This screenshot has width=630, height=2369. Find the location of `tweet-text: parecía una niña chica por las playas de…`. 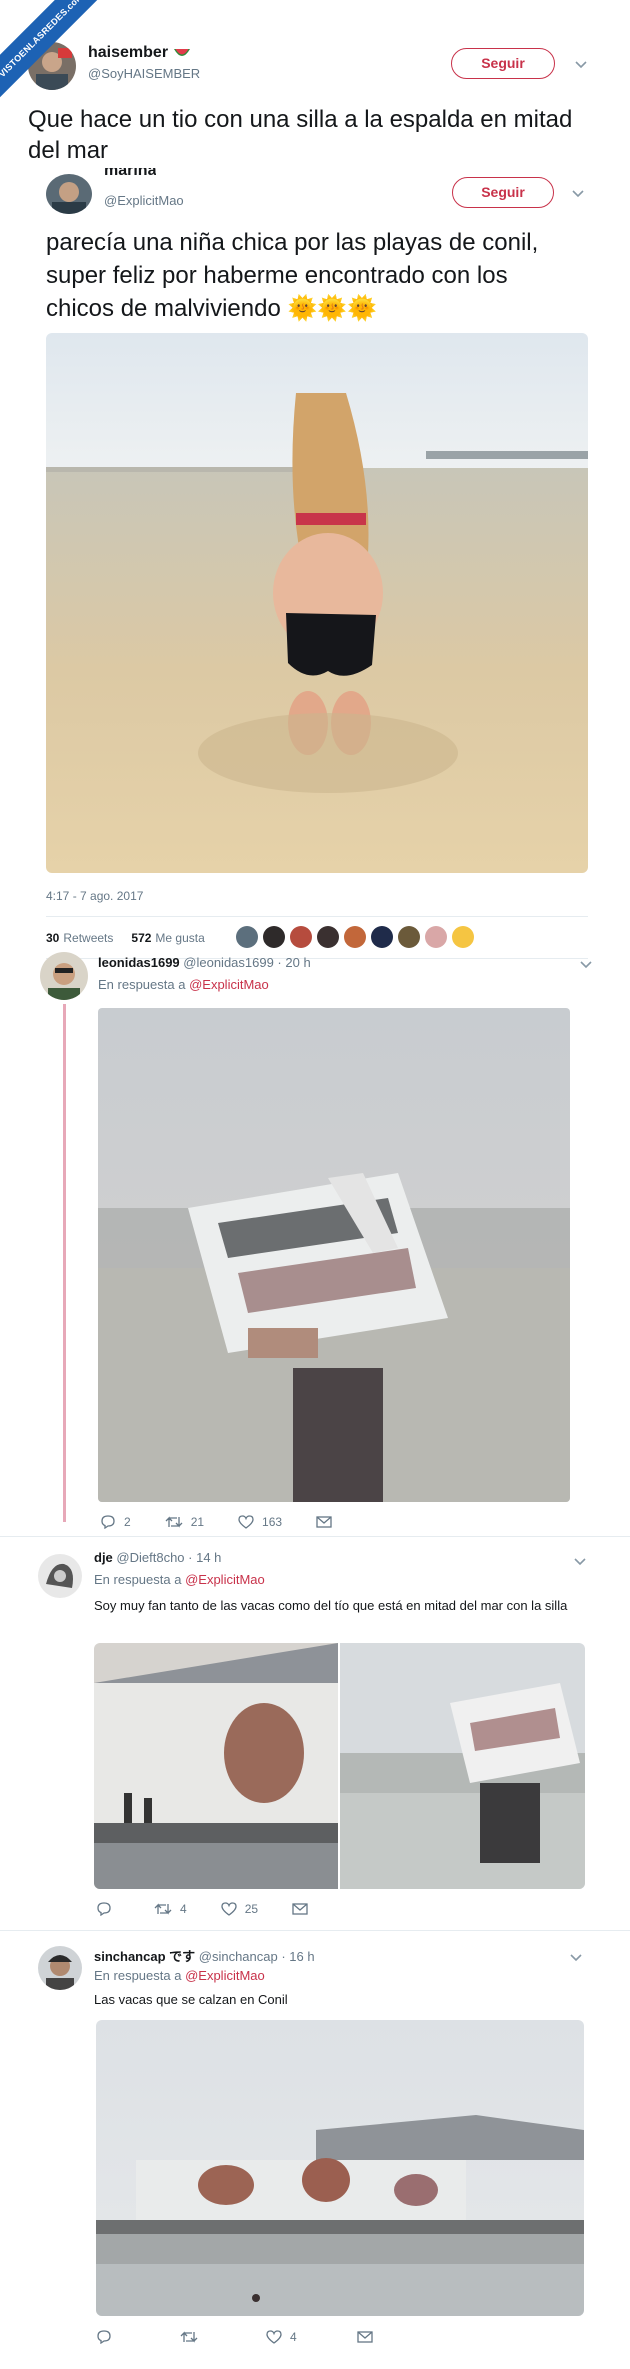

tweet-text: parecía una niña chica por las playas de… is located at coordinates (292, 275).